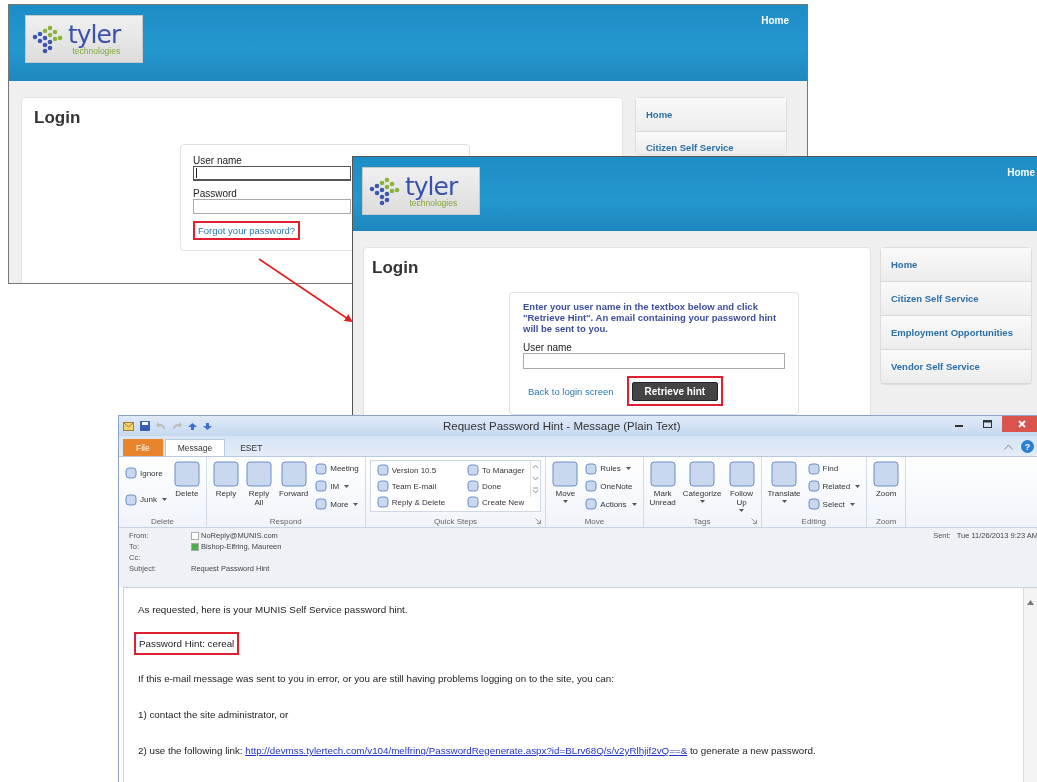 This screenshot has height=782, width=1037. What do you see at coordinates (594, 521) in the screenshot?
I see `group-label: Move` at bounding box center [594, 521].